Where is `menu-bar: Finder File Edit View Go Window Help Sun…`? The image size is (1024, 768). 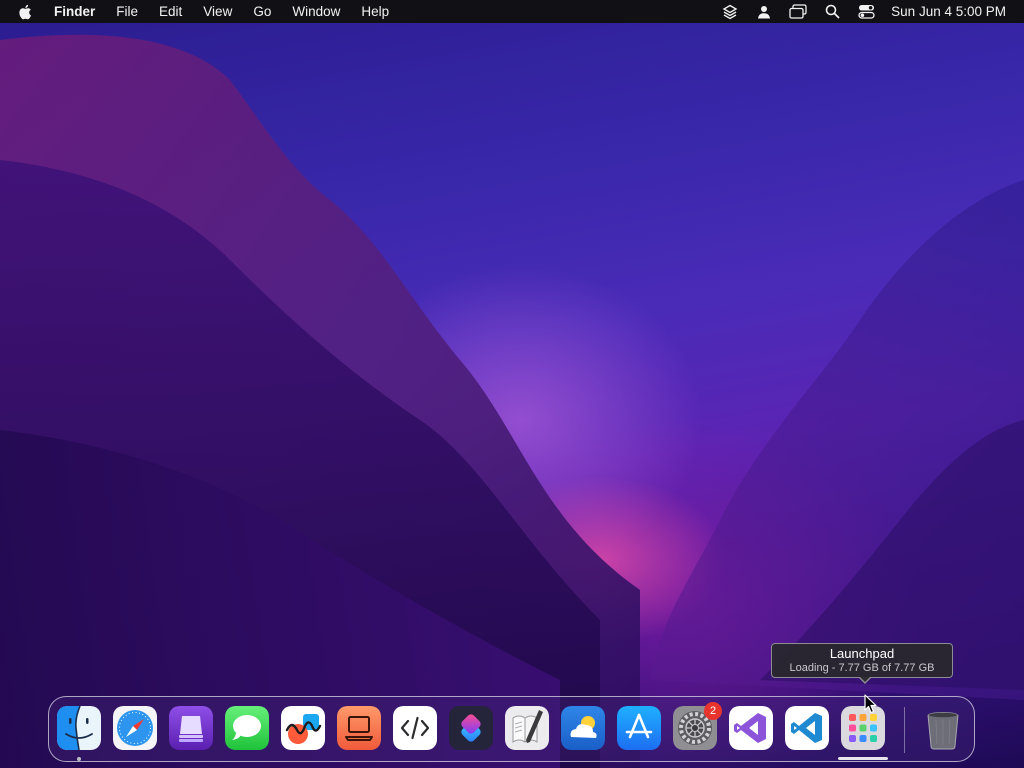 menu-bar: Finder File Edit View Go Window Help Sun… is located at coordinates (512, 11).